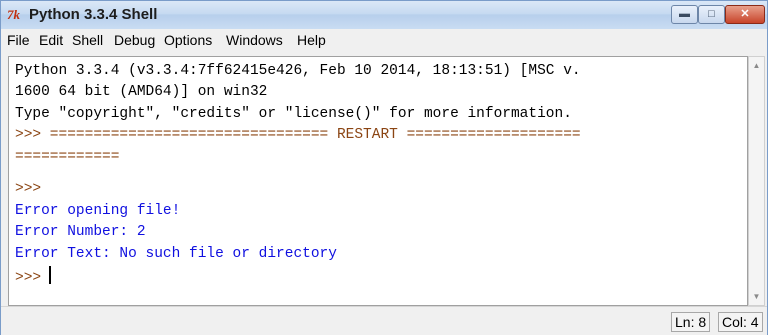 This screenshot has height=335, width=768. What do you see at coordinates (740, 322) in the screenshot?
I see `status-column-number: Col: 4` at bounding box center [740, 322].